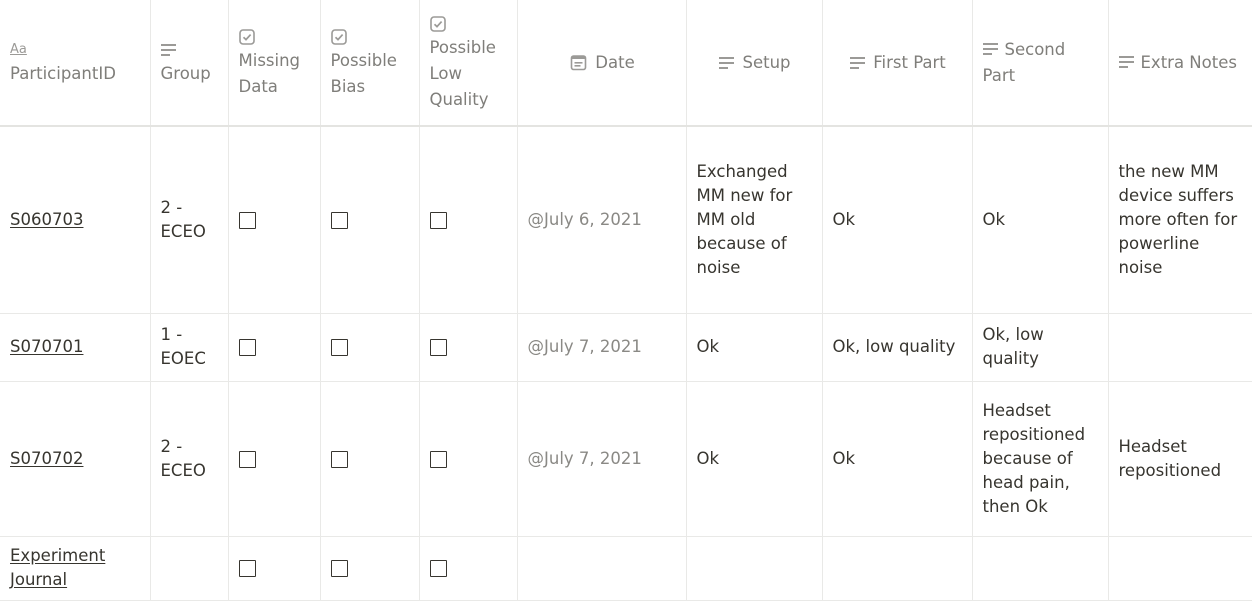 This screenshot has width=1252, height=601. Describe the element at coordinates (897, 347) in the screenshot. I see `first-part-cell: Ok, low quality` at that location.